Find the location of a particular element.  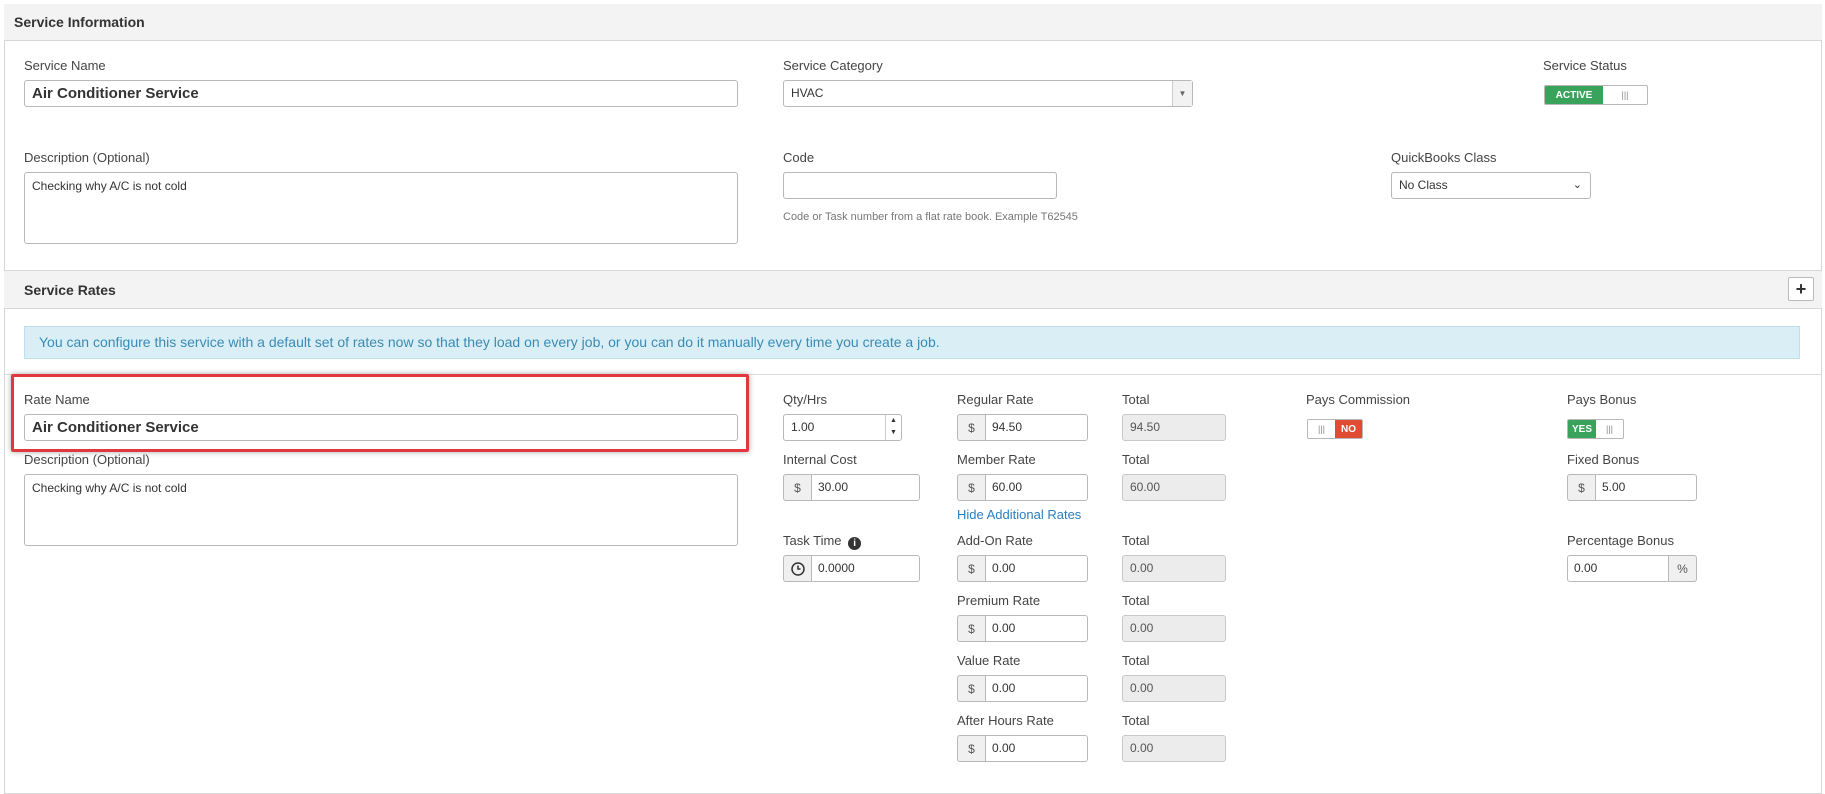

service-status-toggle: ACTIVE ||| is located at coordinates (1596, 95).